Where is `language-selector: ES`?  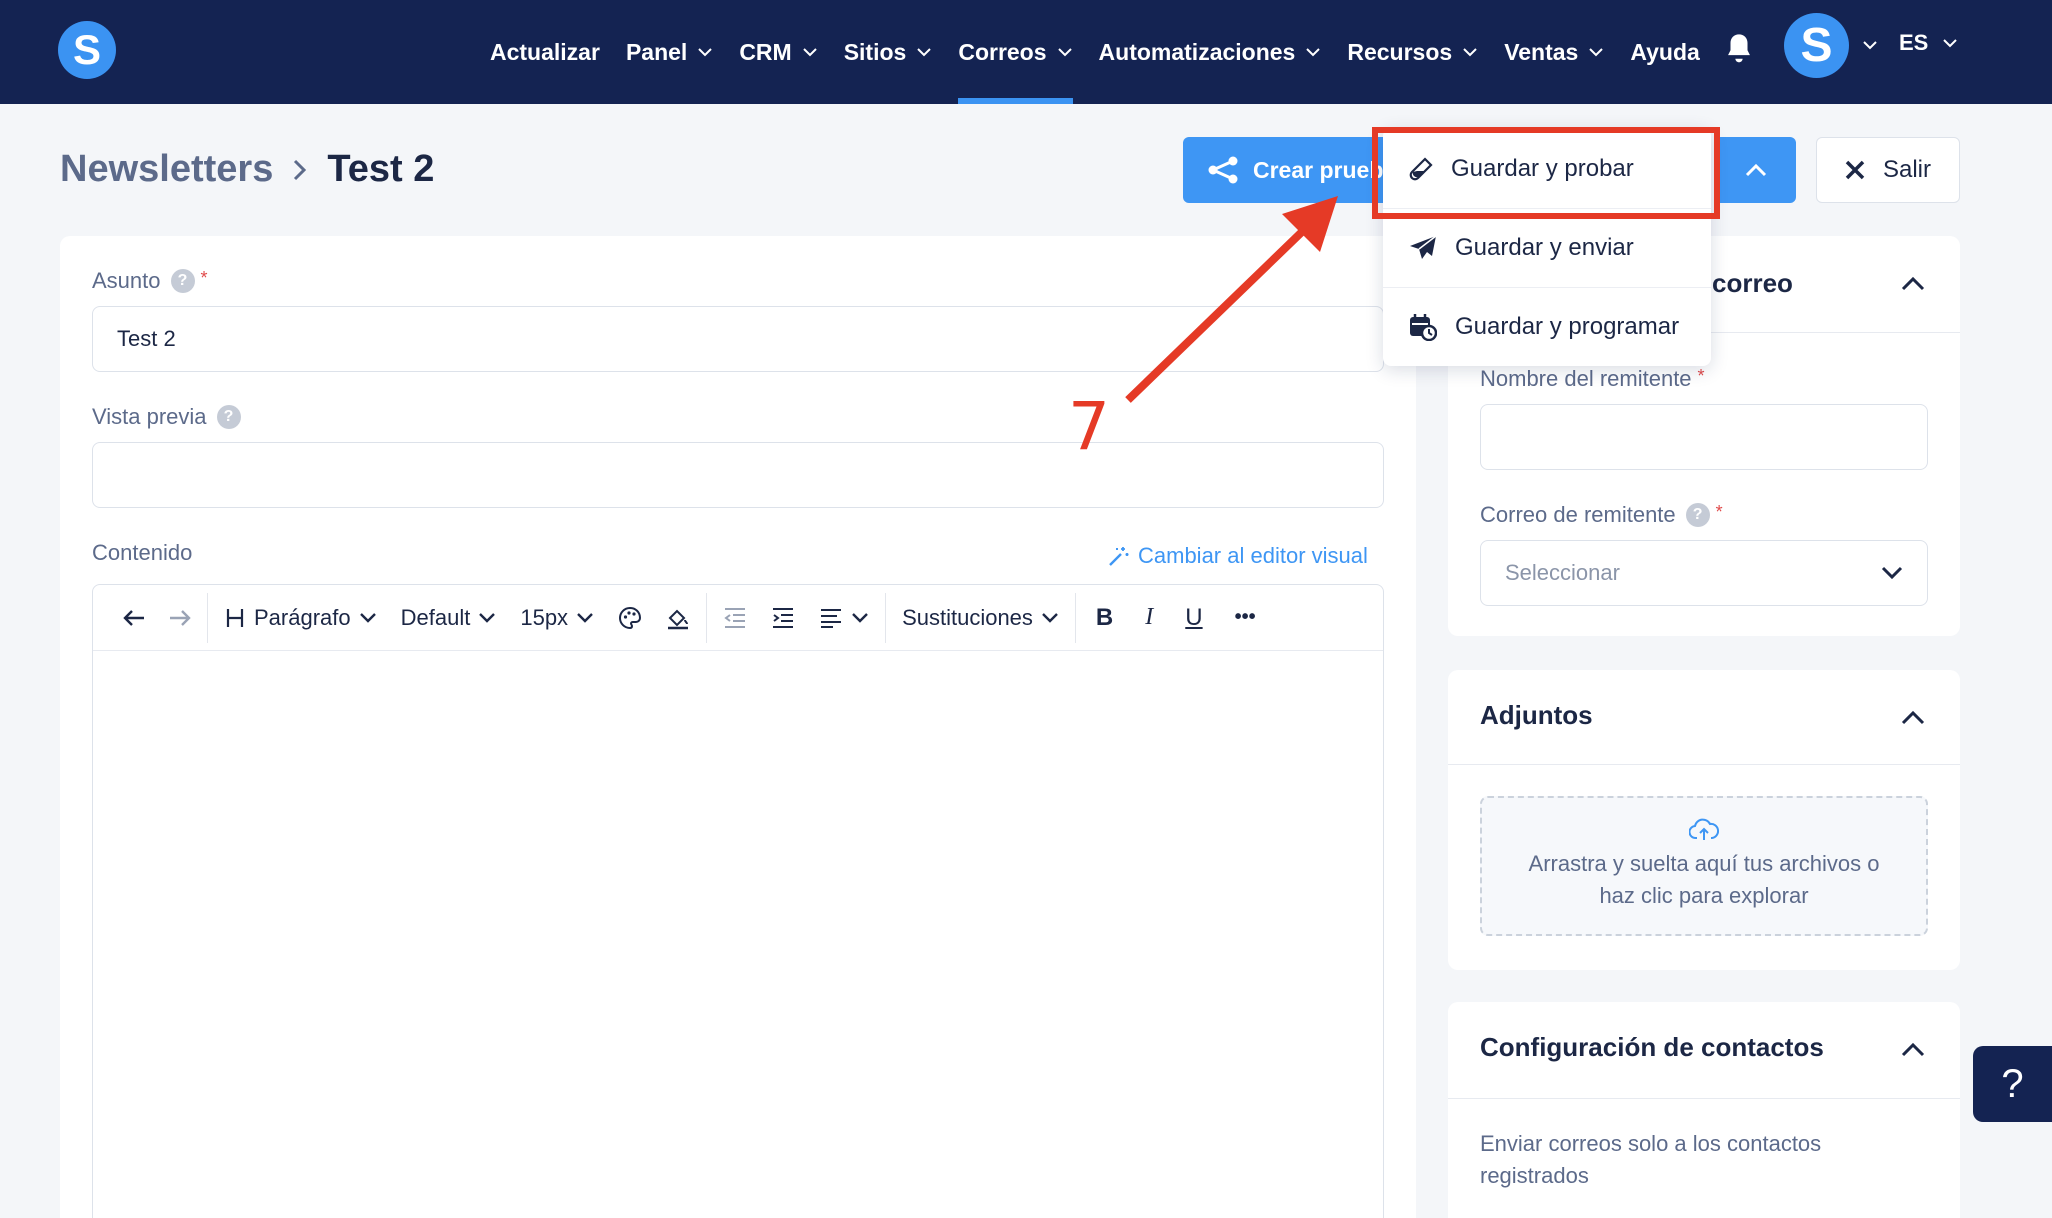 language-selector: ES is located at coordinates (1928, 43).